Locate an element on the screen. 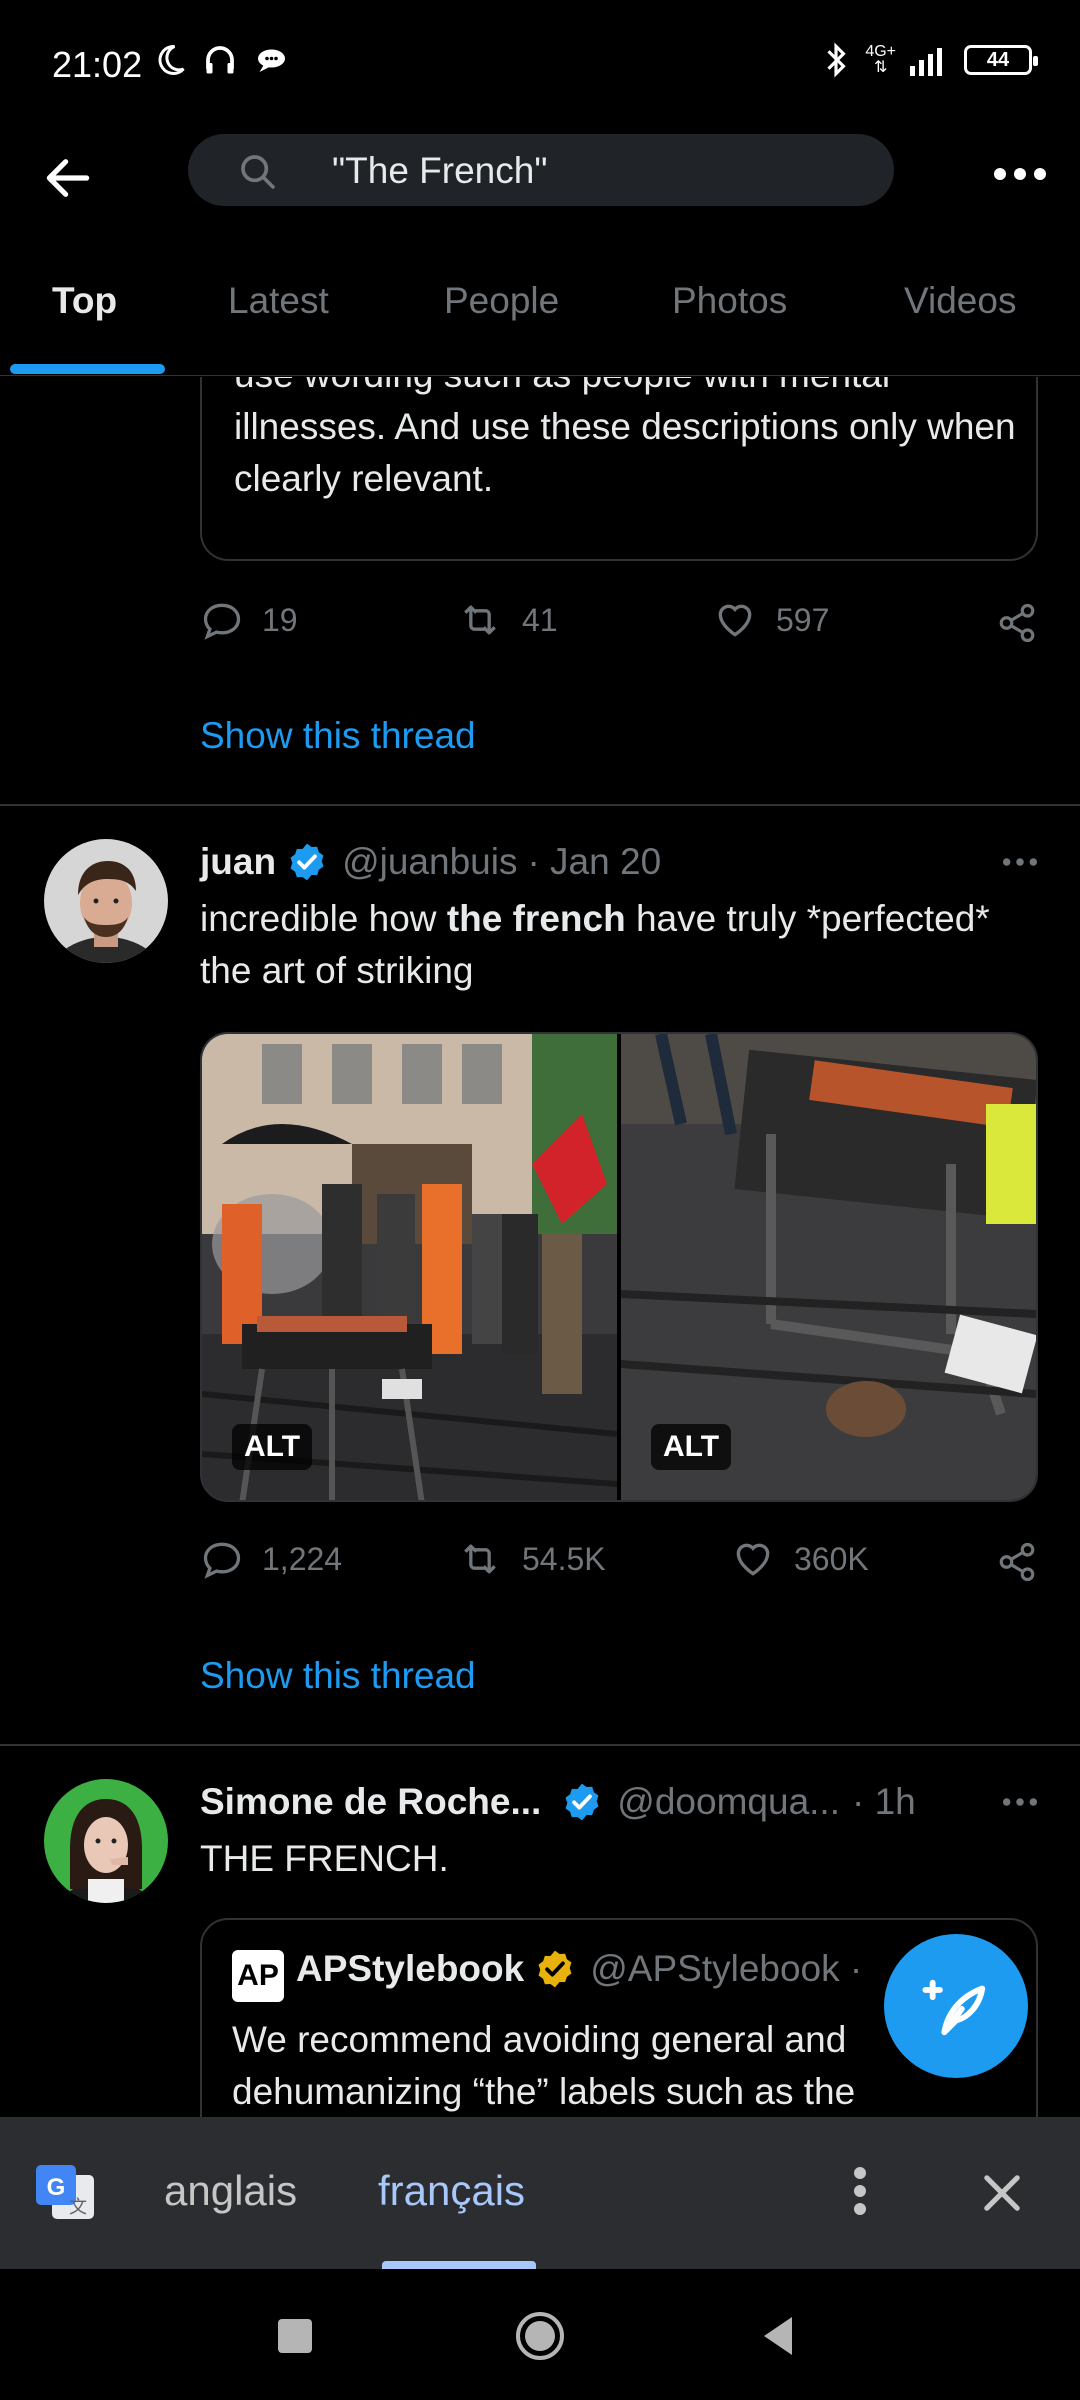 The height and width of the screenshot is (2400, 1080). network-type: 4G+ is located at coordinates (880, 51).